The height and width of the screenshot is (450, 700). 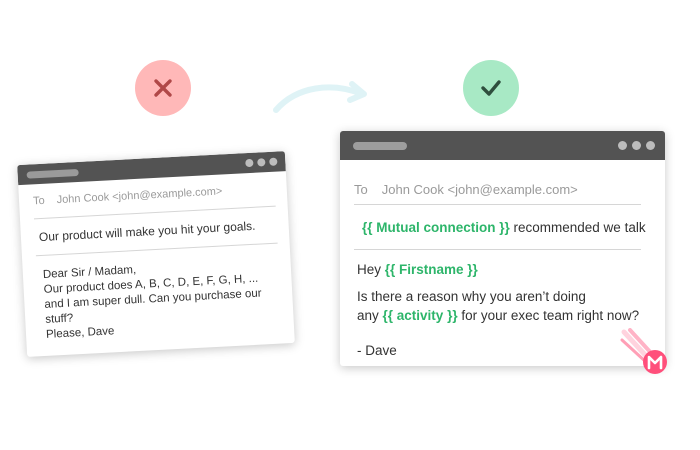 I want to click on firstname-token: {{ Firstname }}, so click(x=431, y=269).